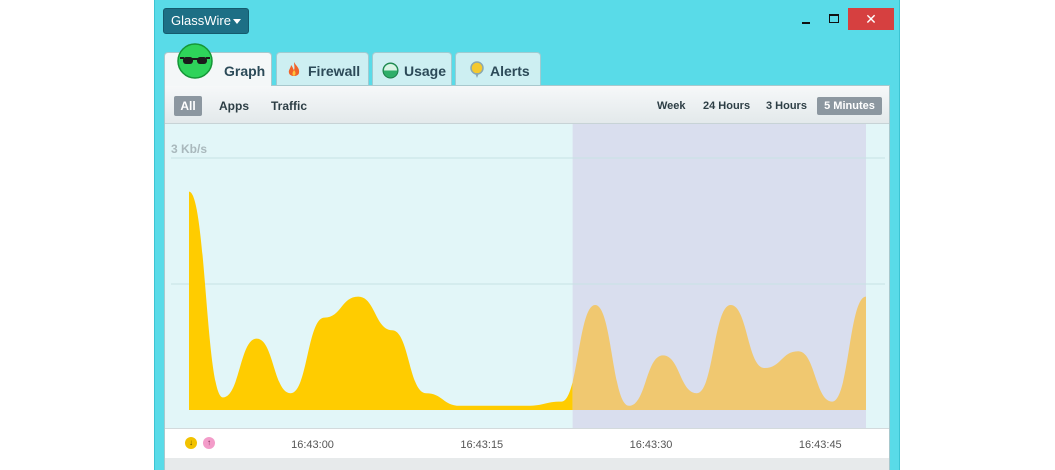 Image resolution: width=1055 pixels, height=470 pixels. I want to click on filter-traffic-button: Traffic, so click(289, 106).